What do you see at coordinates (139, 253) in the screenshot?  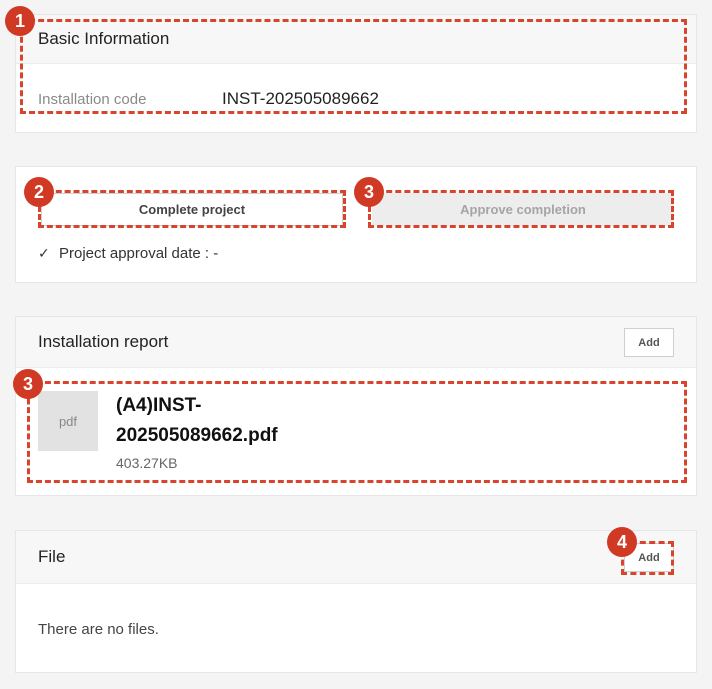 I see `project-approval-date: Project approval date : -` at bounding box center [139, 253].